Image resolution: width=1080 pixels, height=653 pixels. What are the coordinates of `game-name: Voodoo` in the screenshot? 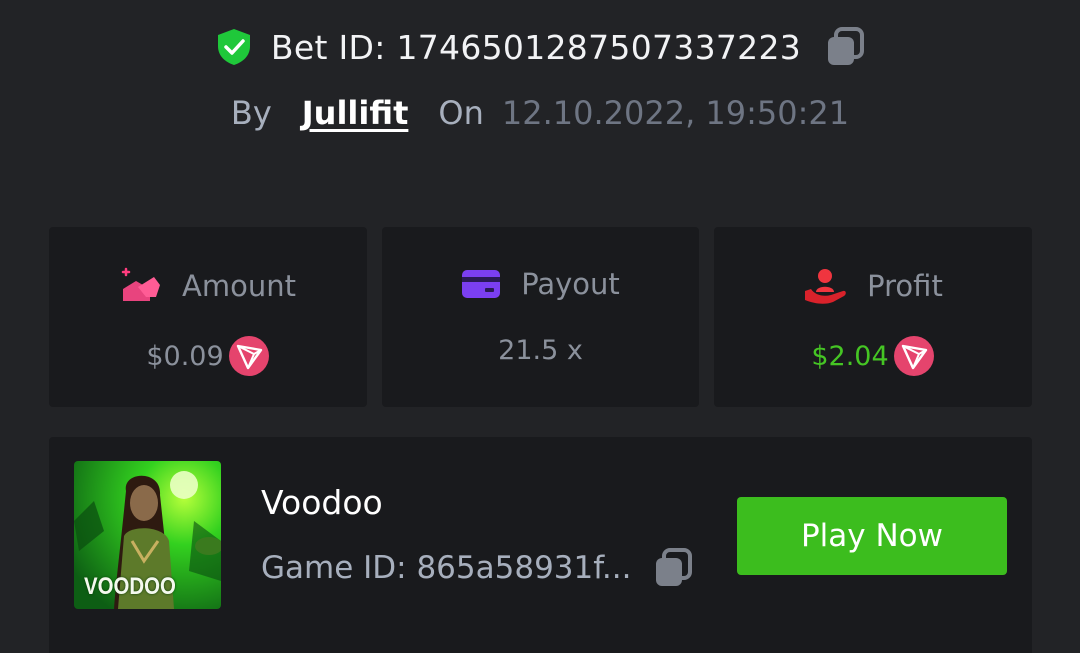 It's located at (322, 502).